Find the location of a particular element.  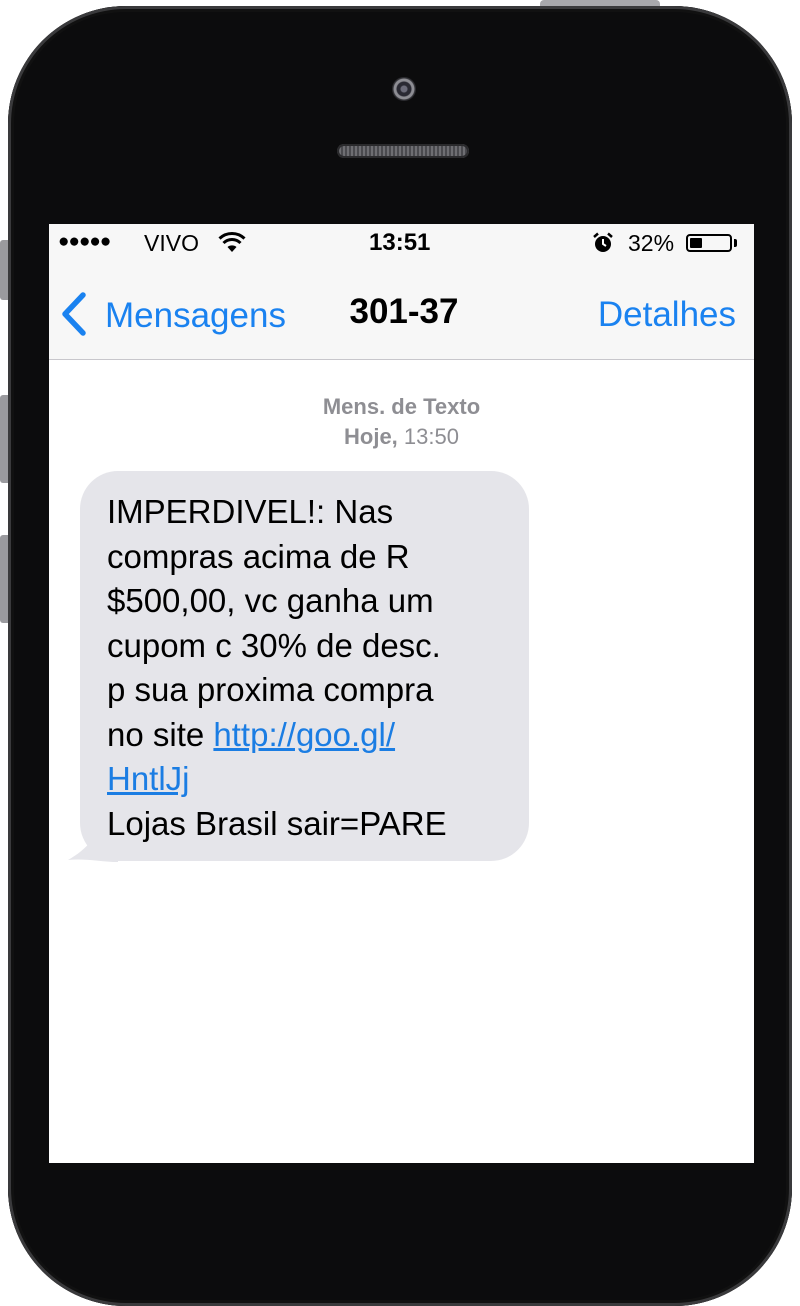

message-day: Hoje, is located at coordinates (371, 436).